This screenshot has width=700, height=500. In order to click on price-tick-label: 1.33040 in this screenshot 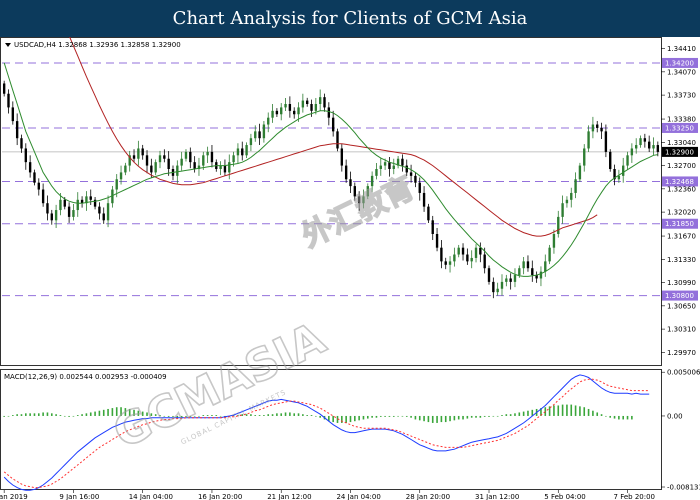, I will do `click(681, 143)`.